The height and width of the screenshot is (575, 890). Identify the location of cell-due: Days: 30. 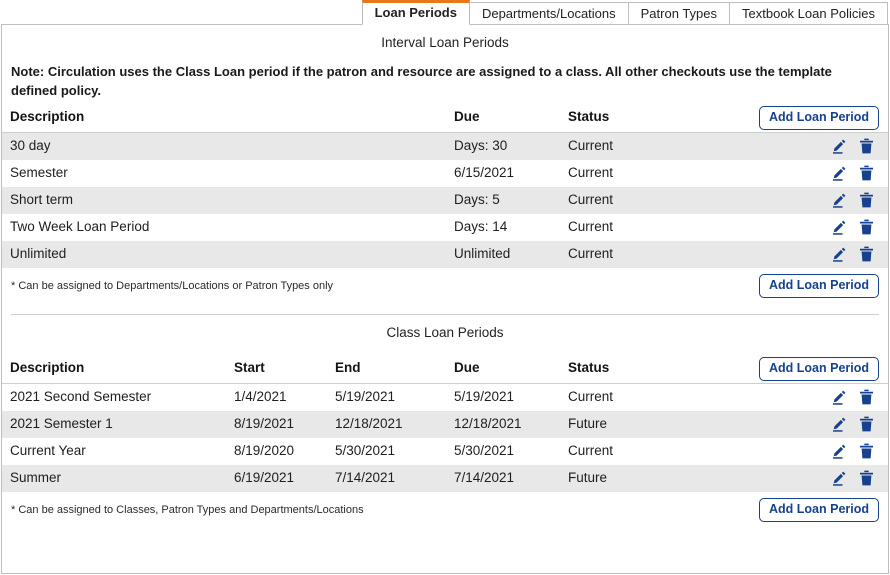
(481, 145).